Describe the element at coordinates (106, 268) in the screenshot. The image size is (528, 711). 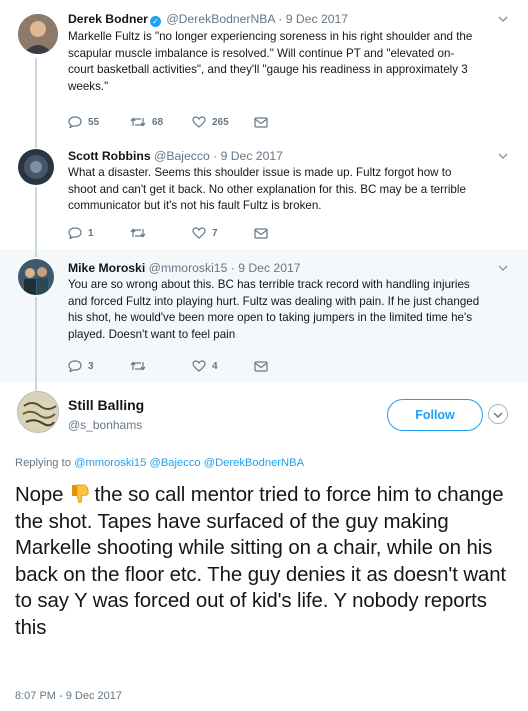
I see `display-name: Mike Moroski` at that location.